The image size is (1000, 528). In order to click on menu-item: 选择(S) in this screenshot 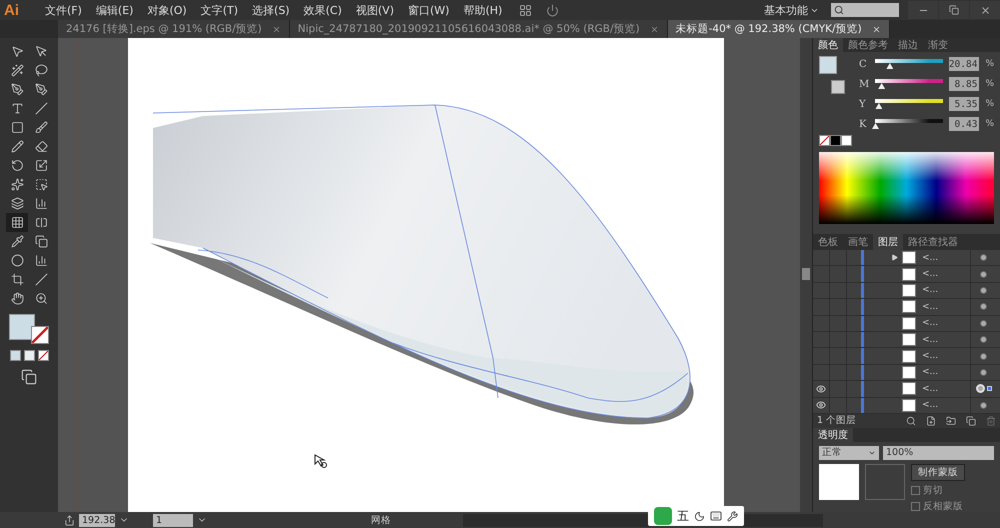, I will do `click(271, 10)`.